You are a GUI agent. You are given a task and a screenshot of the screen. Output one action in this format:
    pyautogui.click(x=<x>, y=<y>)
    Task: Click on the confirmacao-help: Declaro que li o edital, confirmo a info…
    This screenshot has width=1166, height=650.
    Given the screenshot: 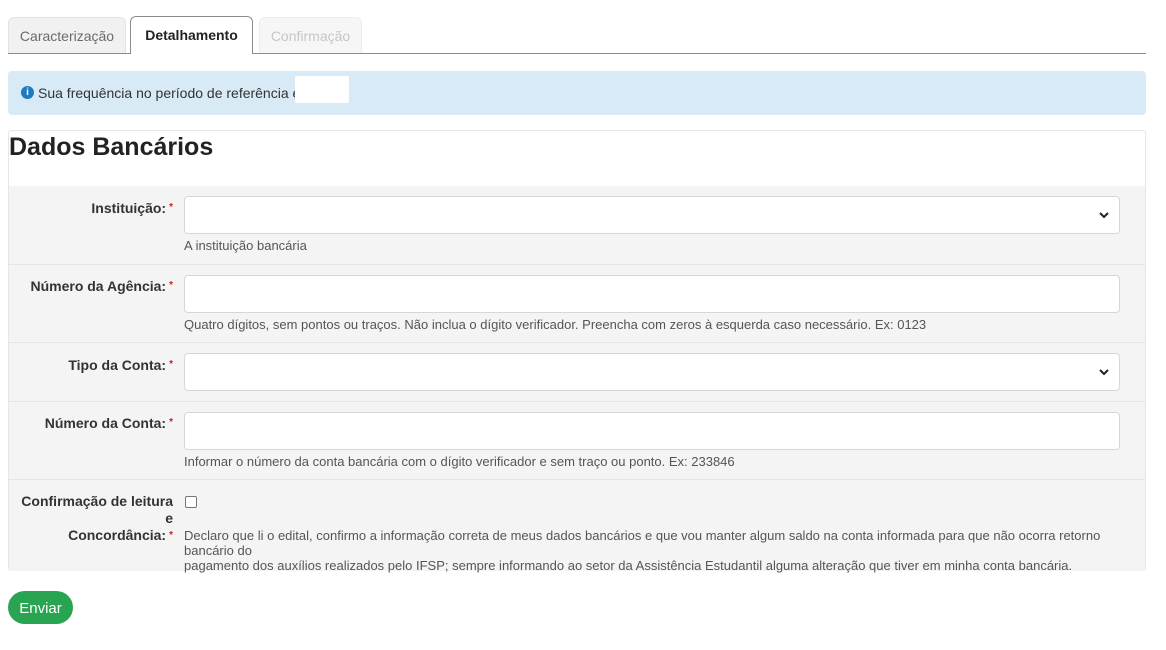 What is the action you would take?
    pyautogui.click(x=642, y=550)
    